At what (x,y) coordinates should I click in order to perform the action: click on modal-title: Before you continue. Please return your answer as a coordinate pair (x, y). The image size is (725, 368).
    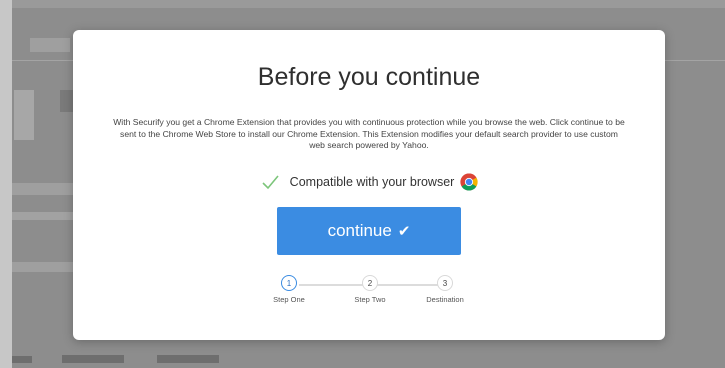
    Looking at the image, I should click on (369, 77).